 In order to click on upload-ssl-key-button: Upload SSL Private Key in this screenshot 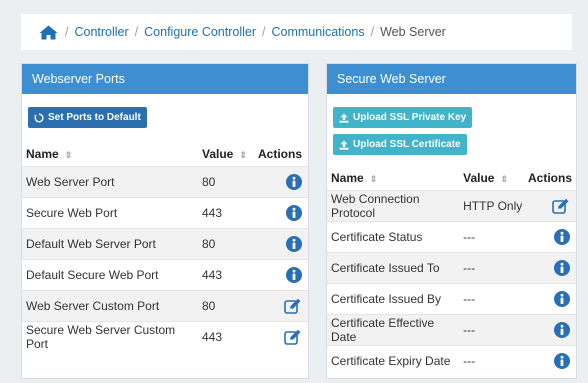, I will do `click(403, 117)`.